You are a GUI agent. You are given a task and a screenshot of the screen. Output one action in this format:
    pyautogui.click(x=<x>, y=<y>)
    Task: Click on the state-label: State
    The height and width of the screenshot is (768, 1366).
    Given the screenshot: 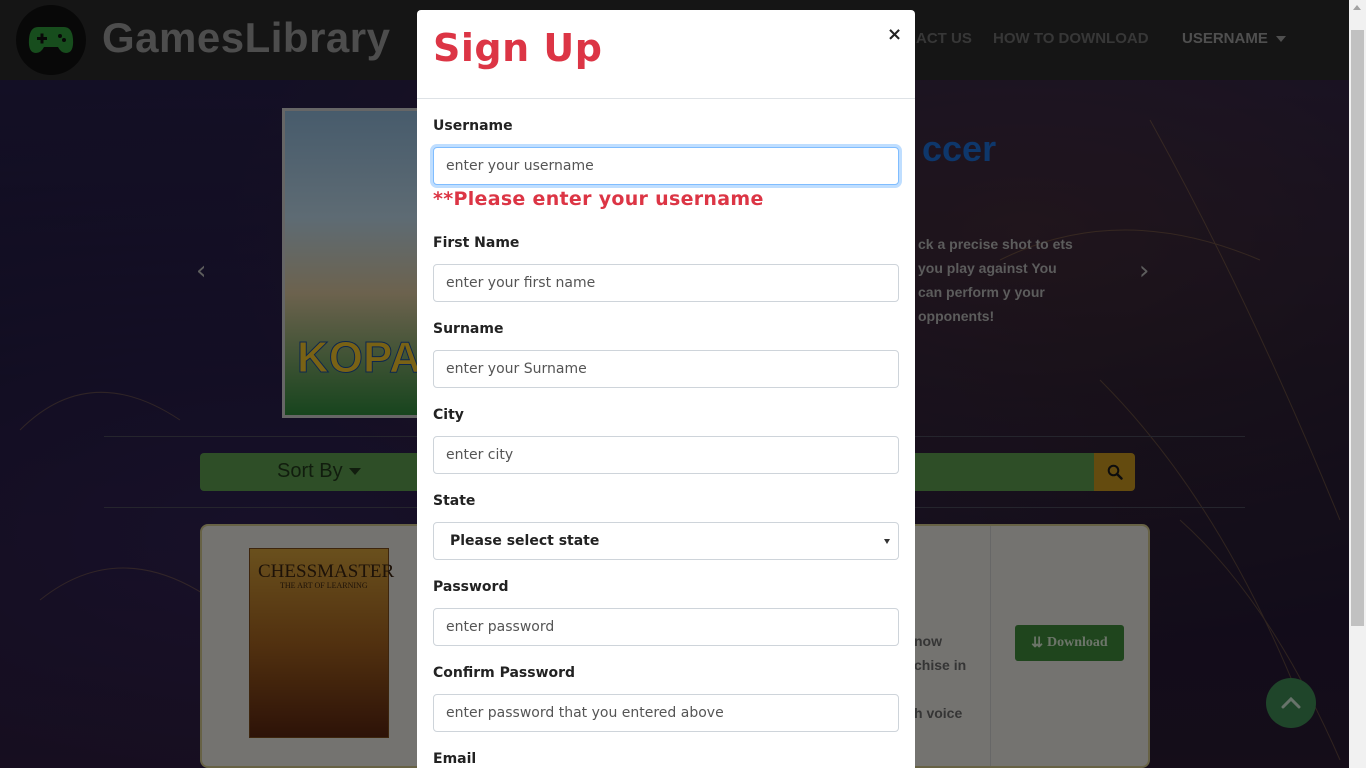 What is the action you would take?
    pyautogui.click(x=454, y=501)
    